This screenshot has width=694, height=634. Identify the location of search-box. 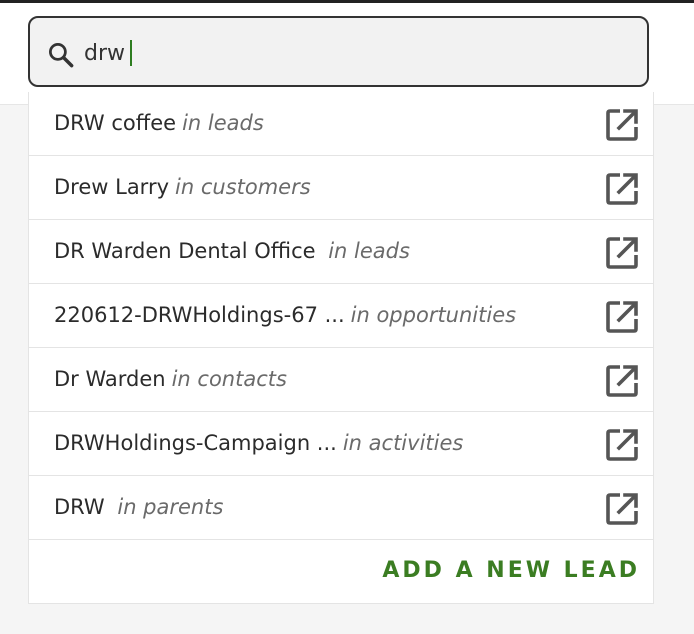
(338, 51).